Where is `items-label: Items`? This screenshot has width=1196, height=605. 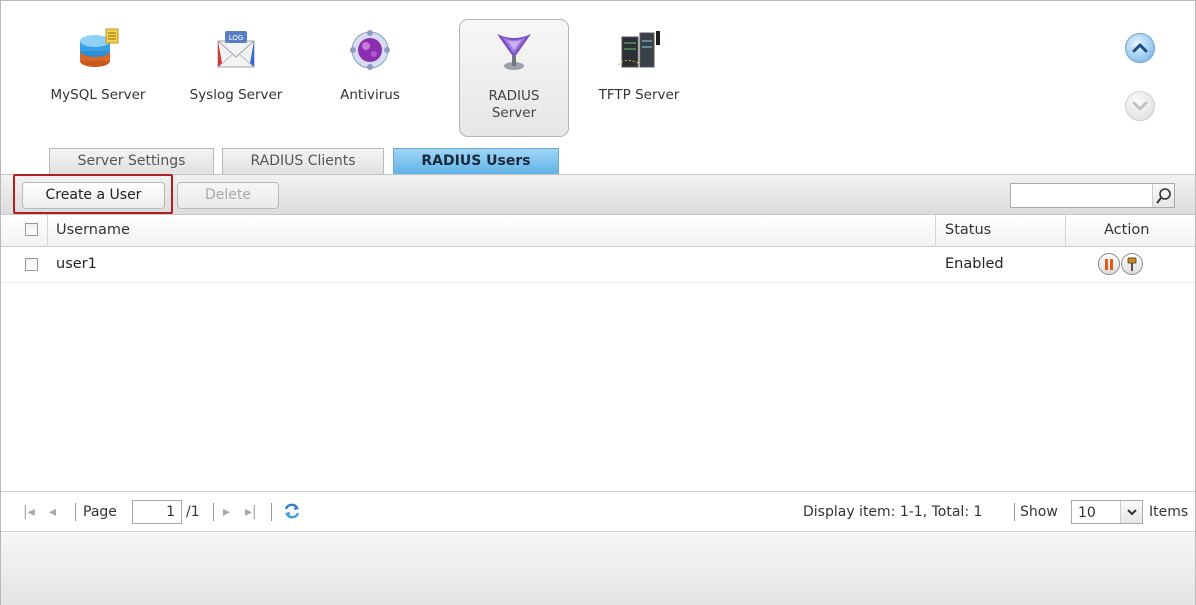
items-label: Items is located at coordinates (1169, 512).